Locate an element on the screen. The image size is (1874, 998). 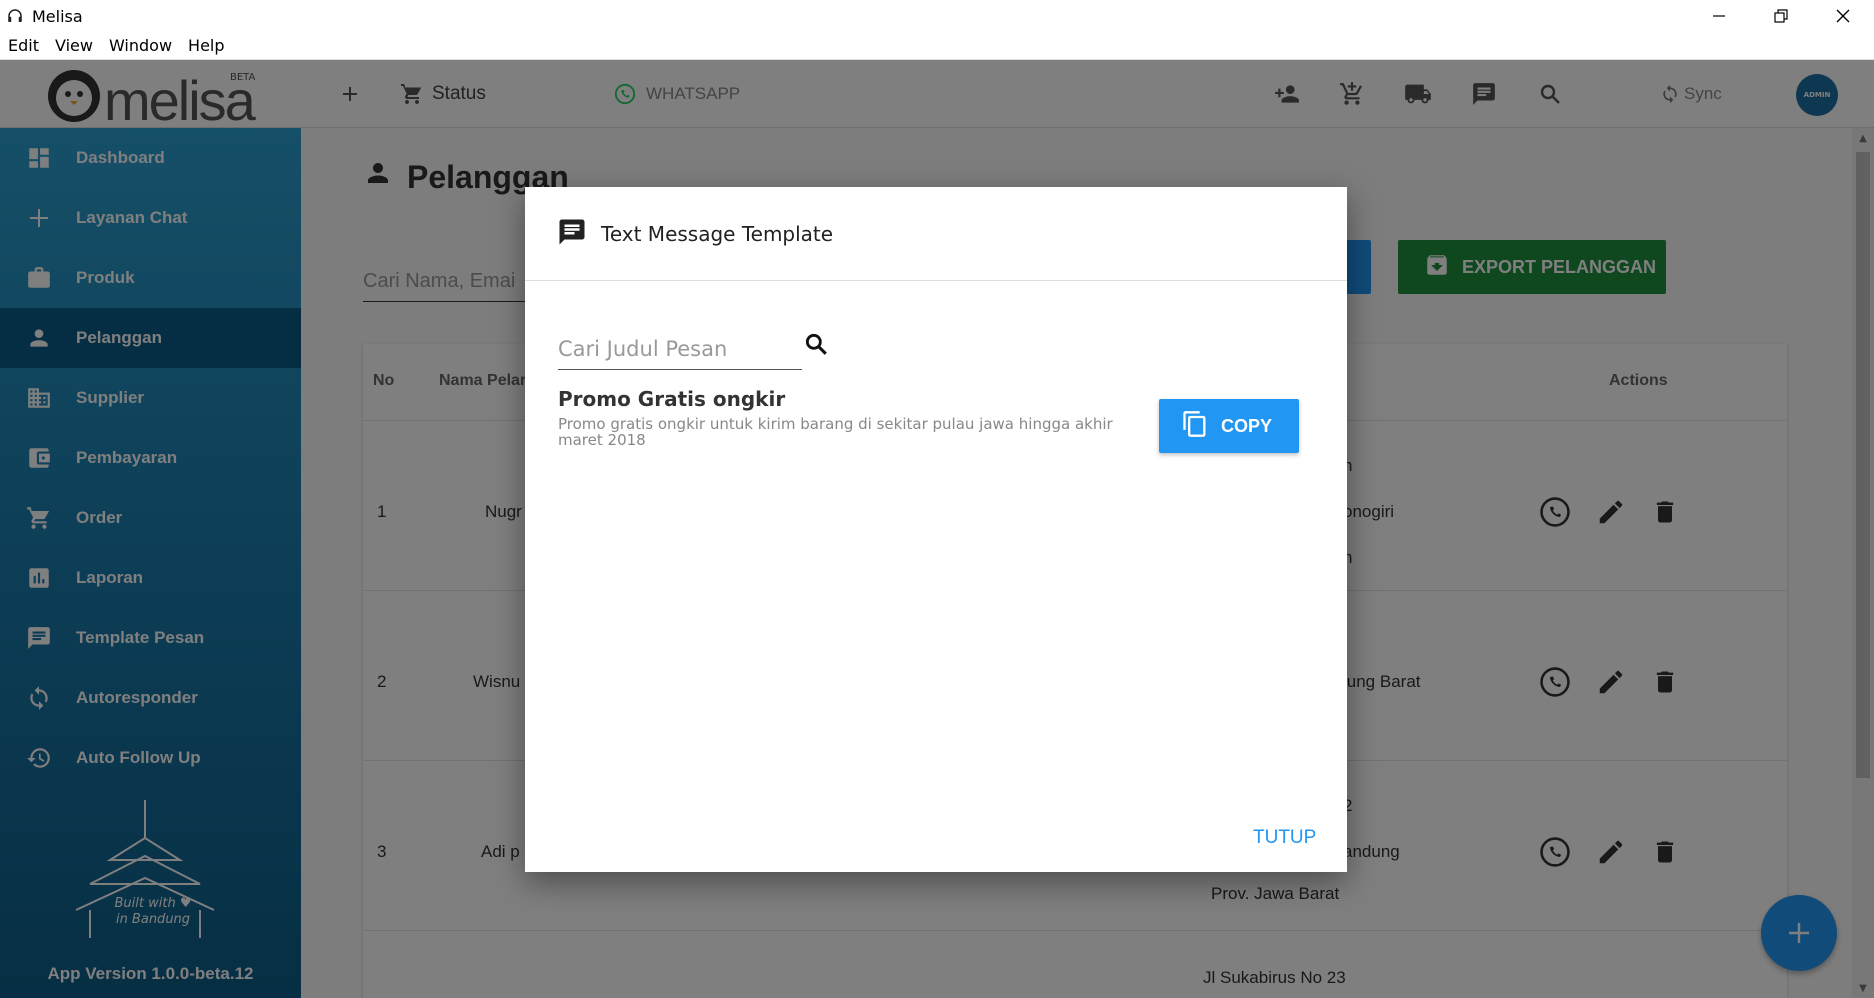
restore-icon is located at coordinates (1781, 16).